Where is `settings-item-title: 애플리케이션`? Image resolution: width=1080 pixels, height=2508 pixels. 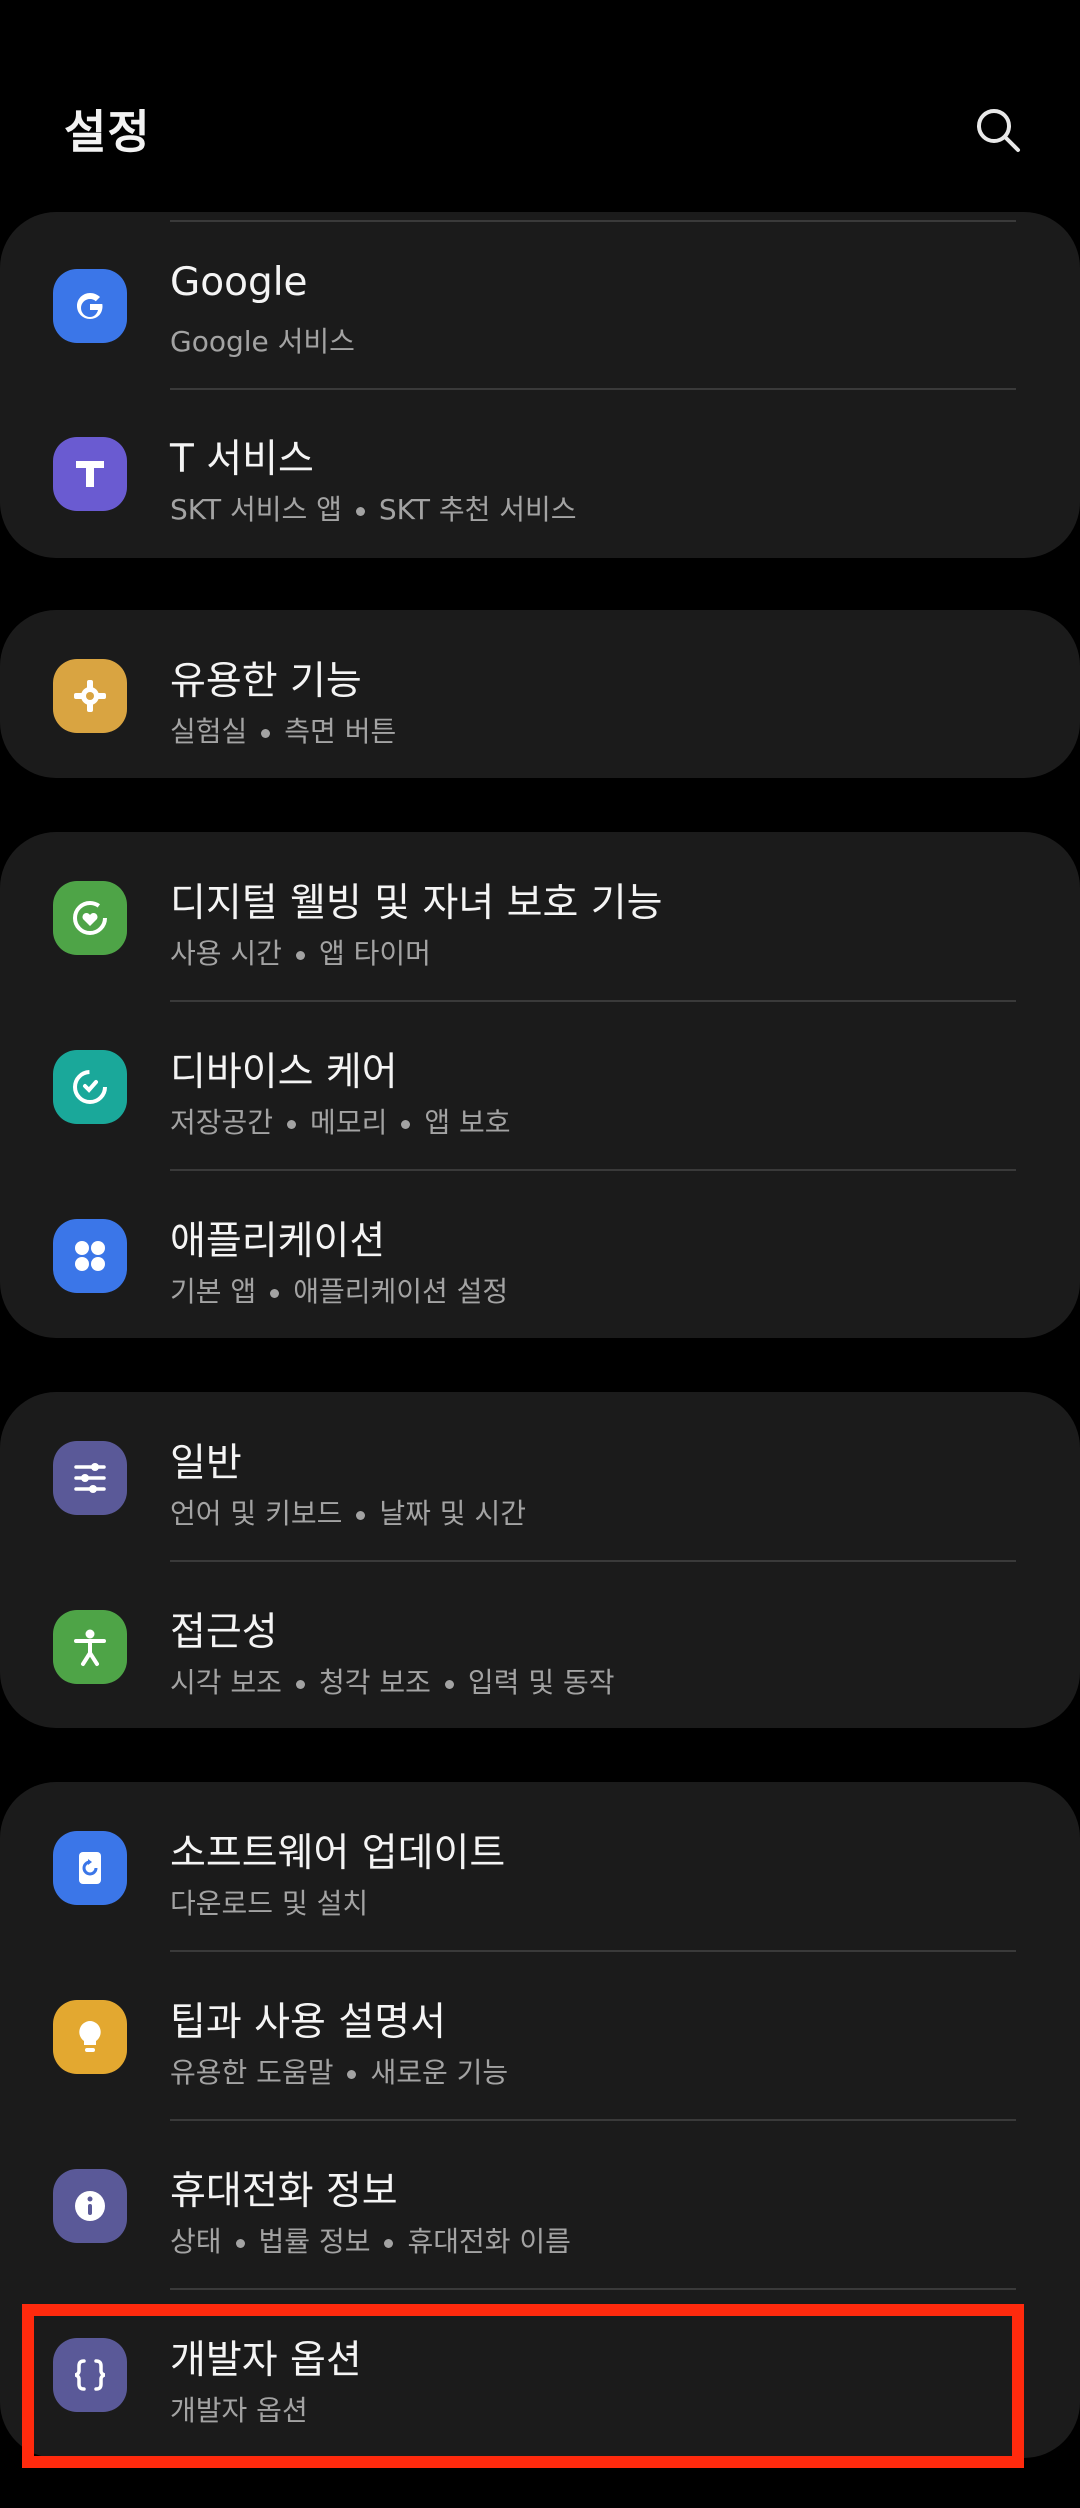
settings-item-title: 애플리케이션 is located at coordinates (278, 1241).